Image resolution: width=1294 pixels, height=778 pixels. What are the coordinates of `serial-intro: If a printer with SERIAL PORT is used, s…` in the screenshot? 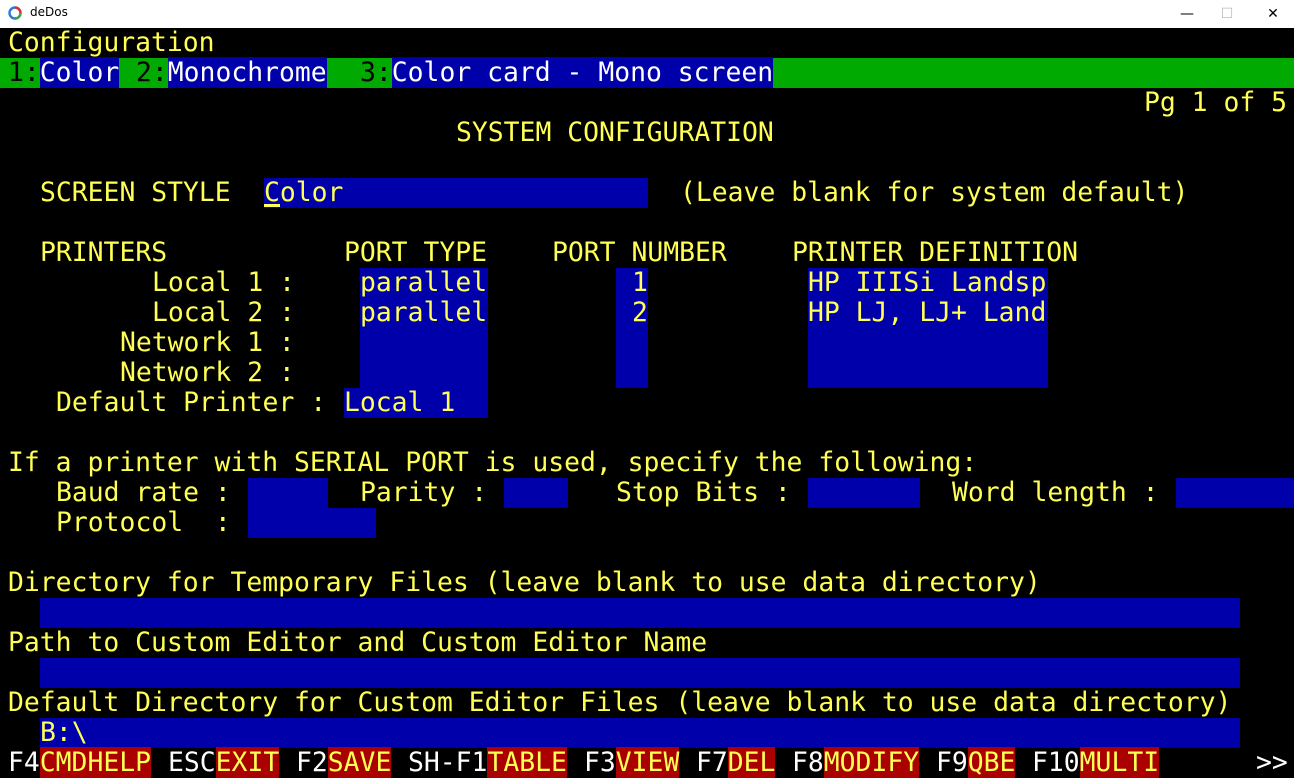 It's located at (493, 462).